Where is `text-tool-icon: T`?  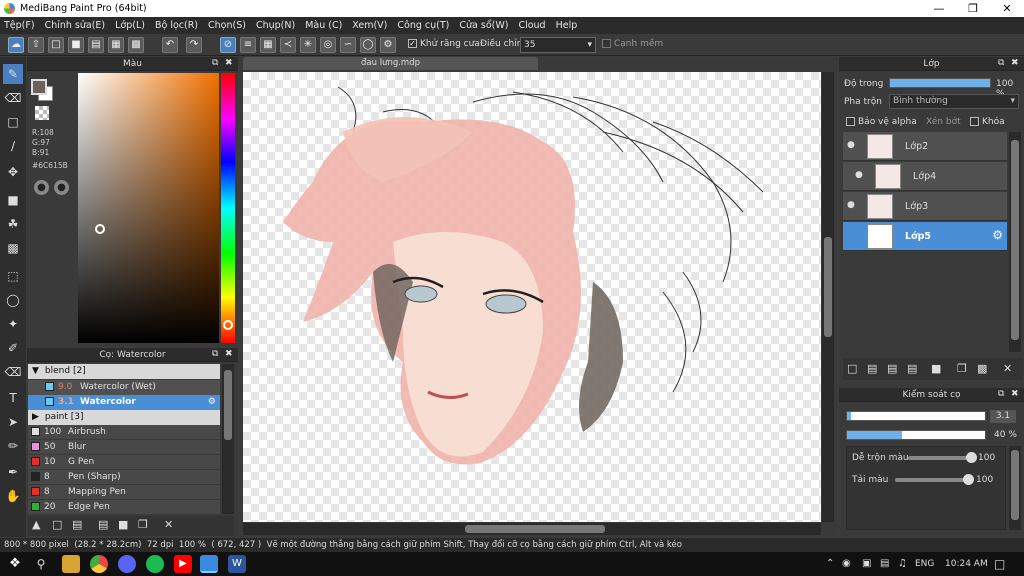
text-tool-icon: T is located at coordinates (13, 398).